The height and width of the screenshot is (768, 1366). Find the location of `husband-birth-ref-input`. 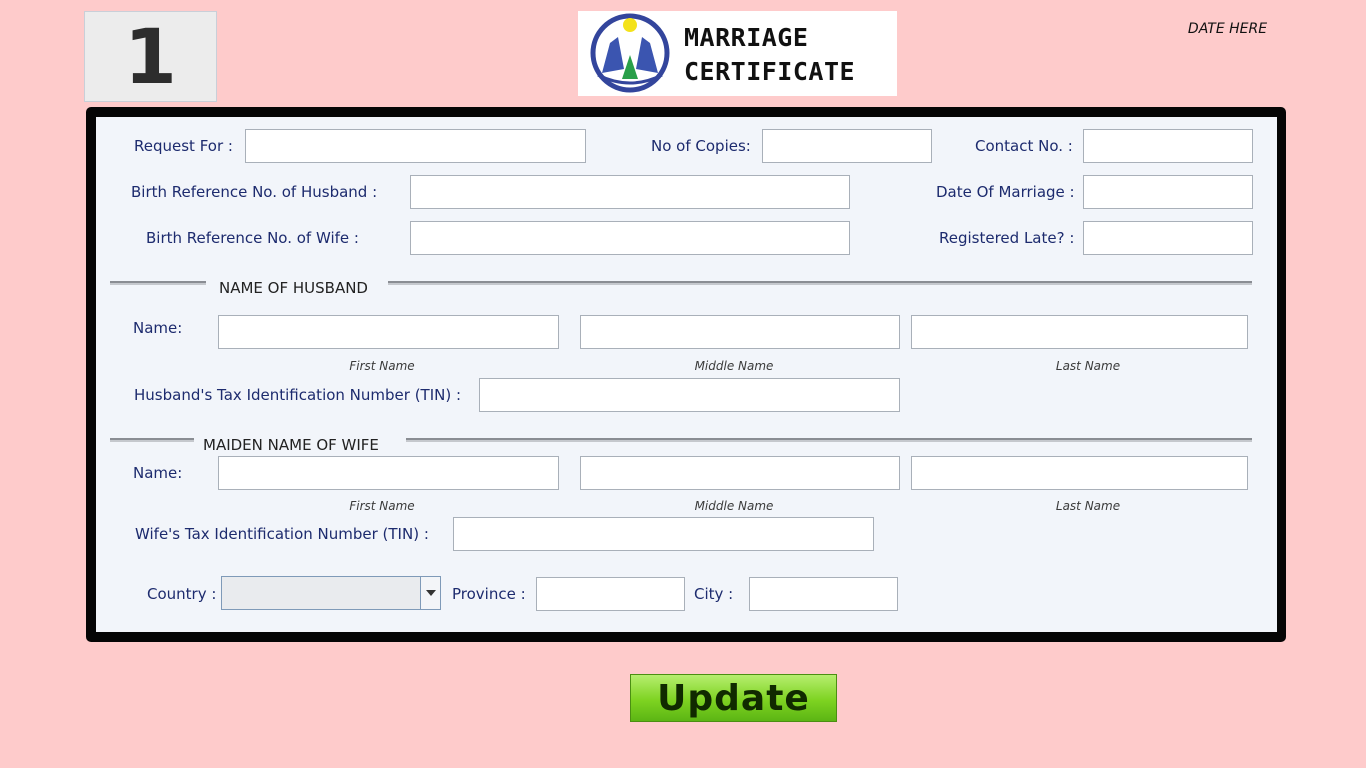

husband-birth-ref-input is located at coordinates (630, 192).